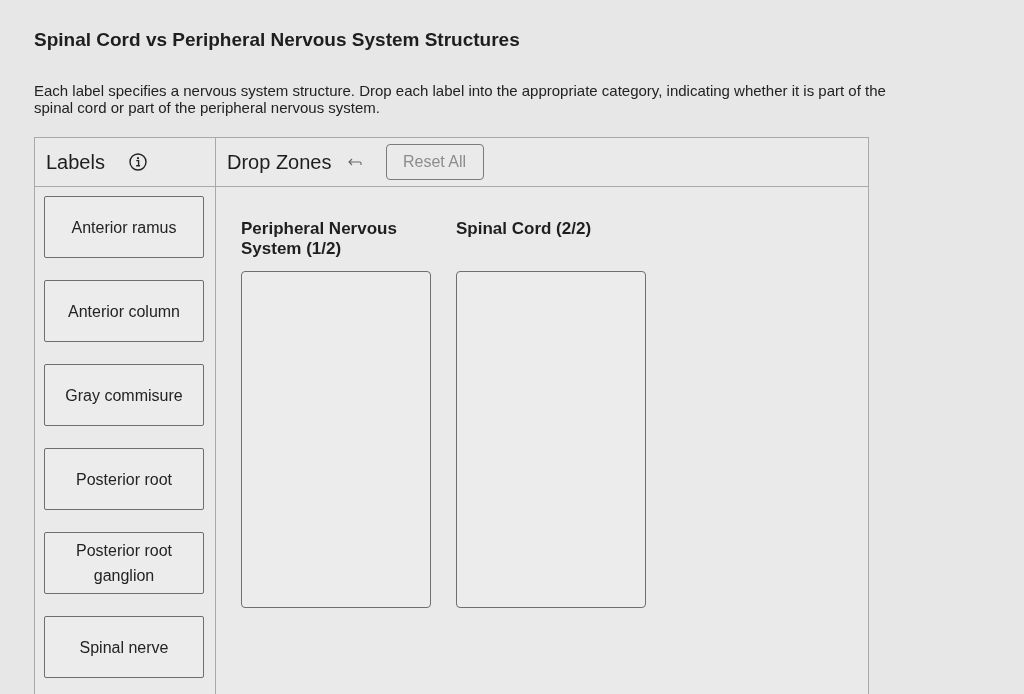  I want to click on labels-heading: Labels, so click(75, 162).